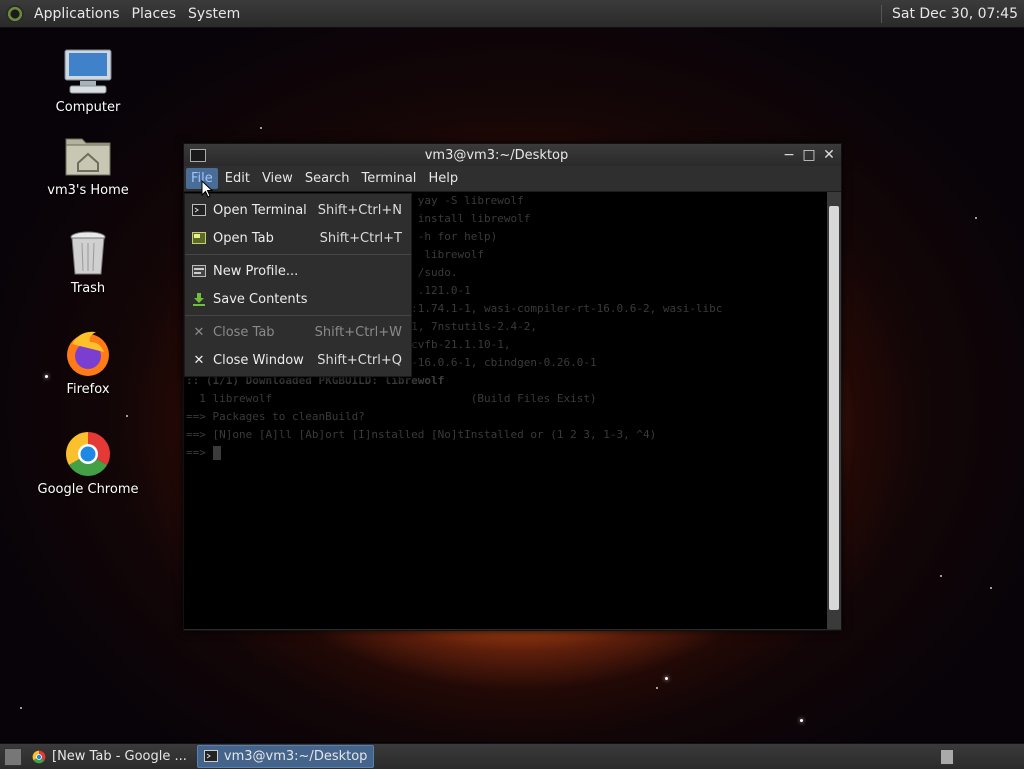  What do you see at coordinates (391, 398) in the screenshot?
I see `terminal-line: 1 librewolf (Build Files Exist)` at bounding box center [391, 398].